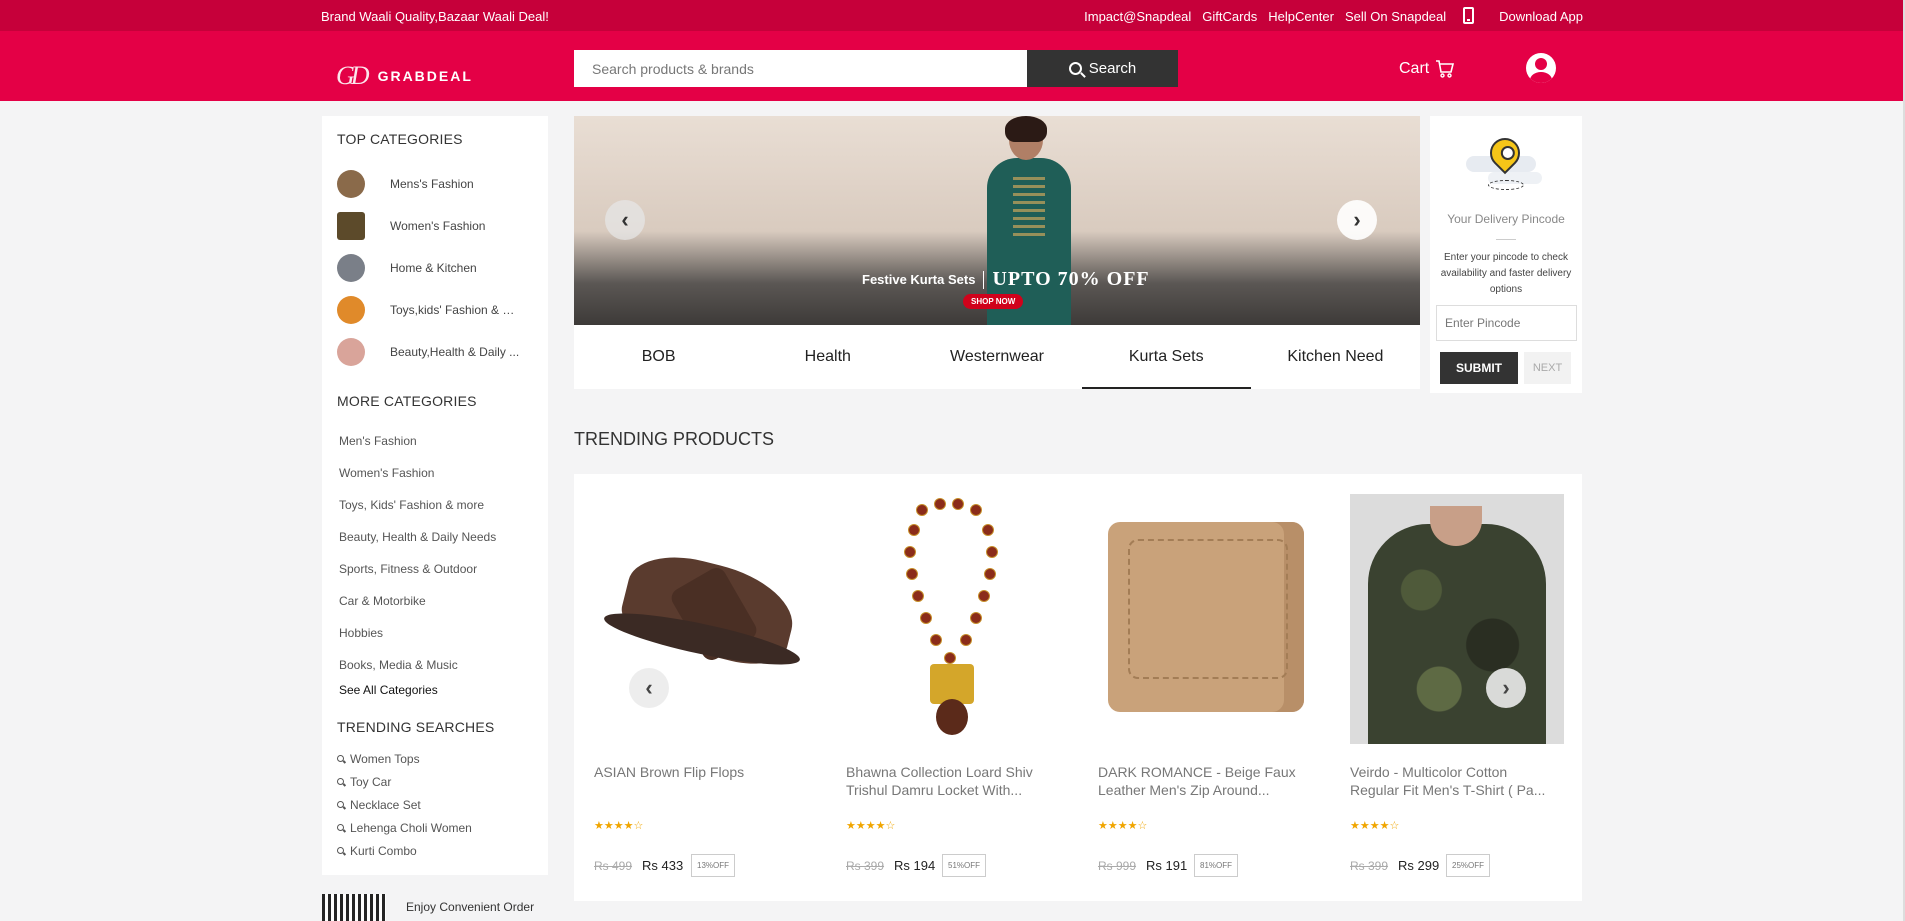  What do you see at coordinates (1506, 323) in the screenshot?
I see `pincode-input` at bounding box center [1506, 323].